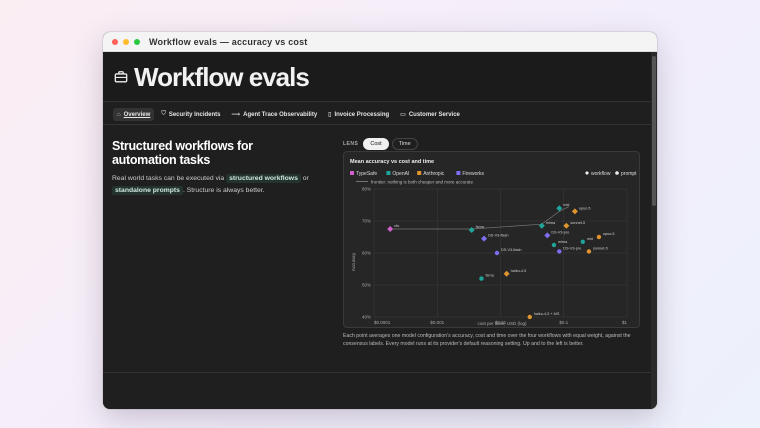 Image resolution: width=760 pixels, height=428 pixels. Describe the element at coordinates (654, 131) in the screenshot. I see `scrollbar-thumb` at that location.